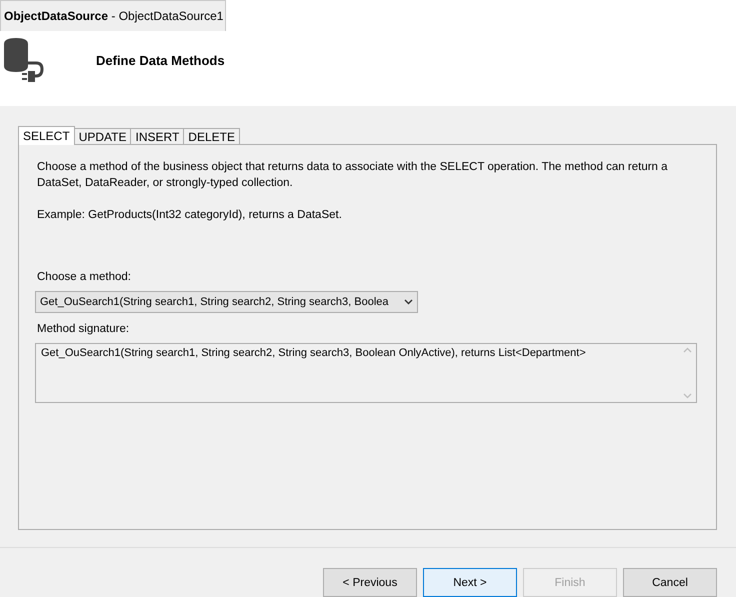 This screenshot has height=597, width=736. I want to click on wizard-button: Cancel, so click(670, 582).